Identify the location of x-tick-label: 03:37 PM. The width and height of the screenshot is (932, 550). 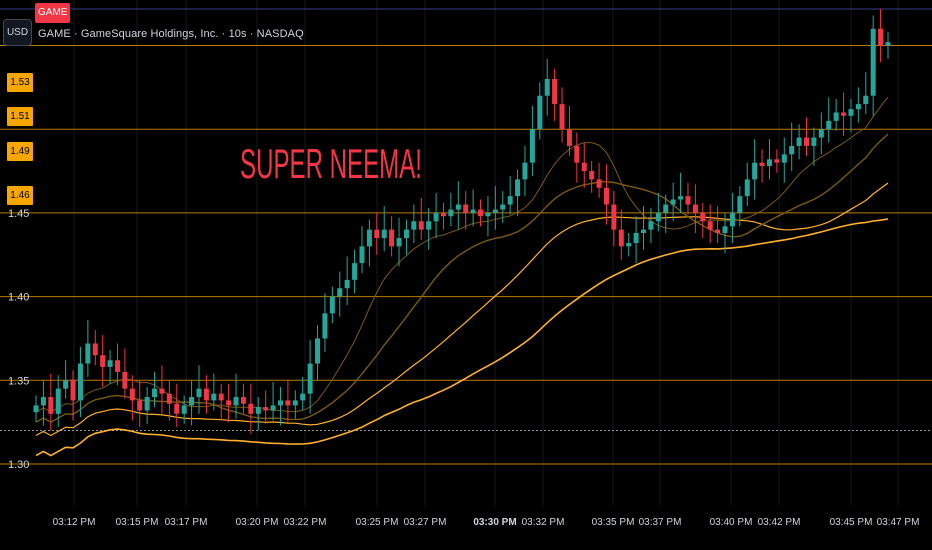
(660, 522).